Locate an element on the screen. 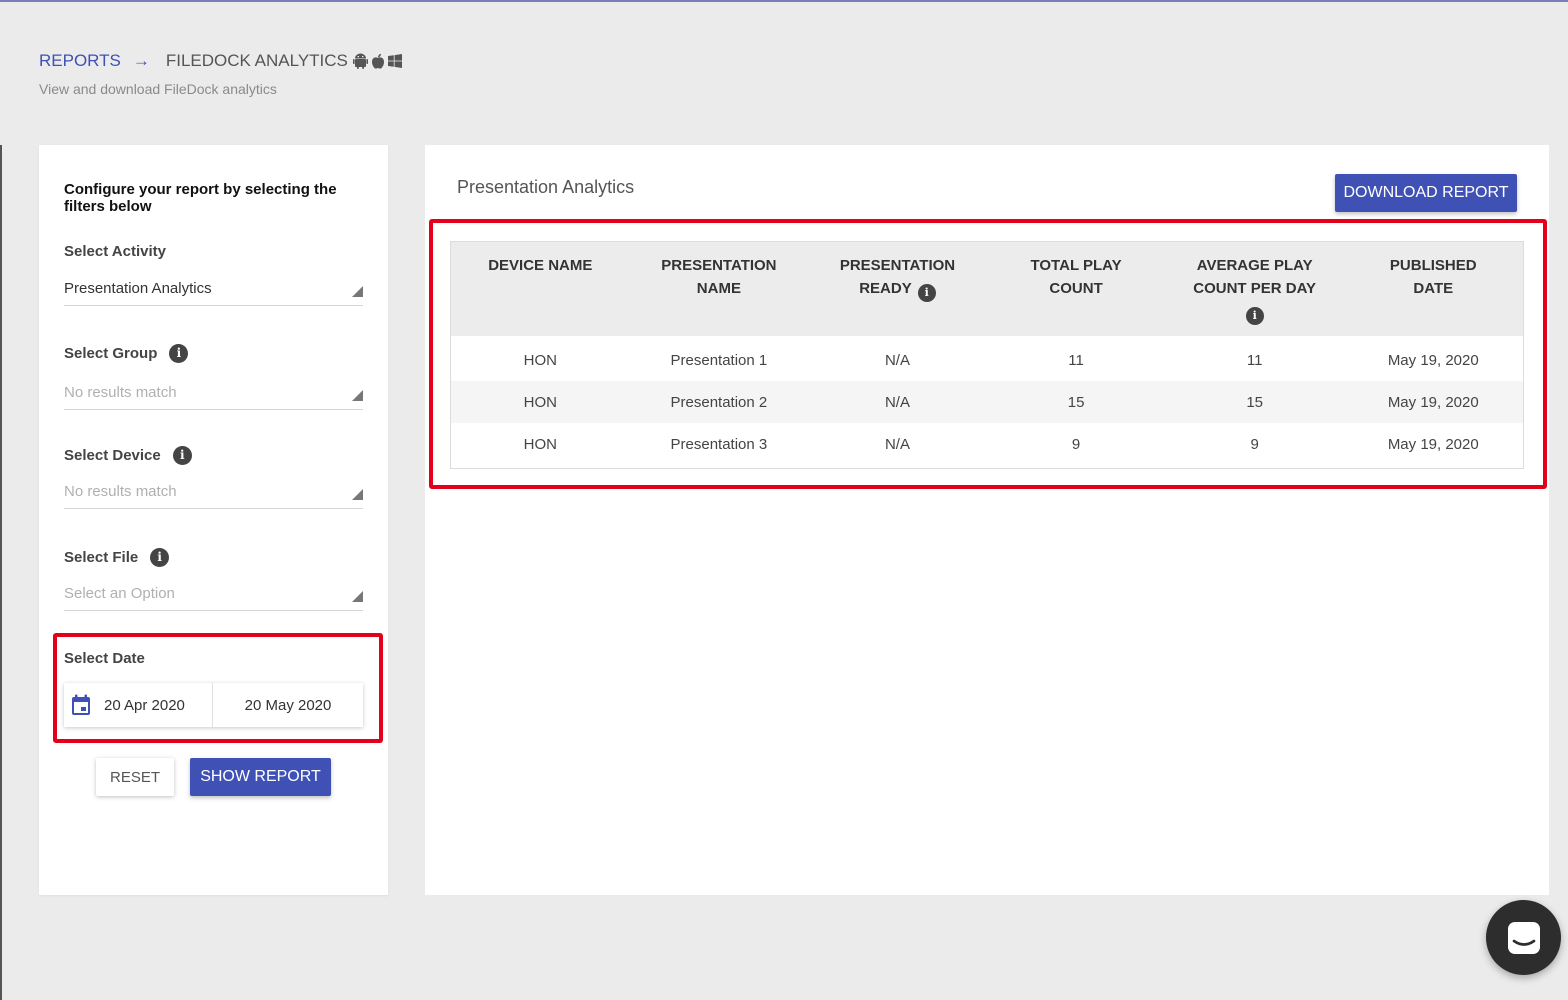 The image size is (1568, 1000). date-range-picker: 20 Apr 2020 20 May 2020 is located at coordinates (213, 705).